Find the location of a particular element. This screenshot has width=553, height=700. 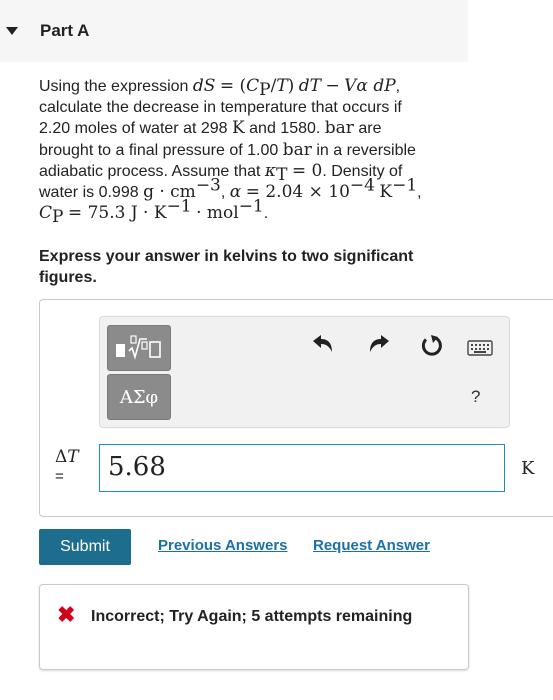

reset-icon is located at coordinates (432, 346).